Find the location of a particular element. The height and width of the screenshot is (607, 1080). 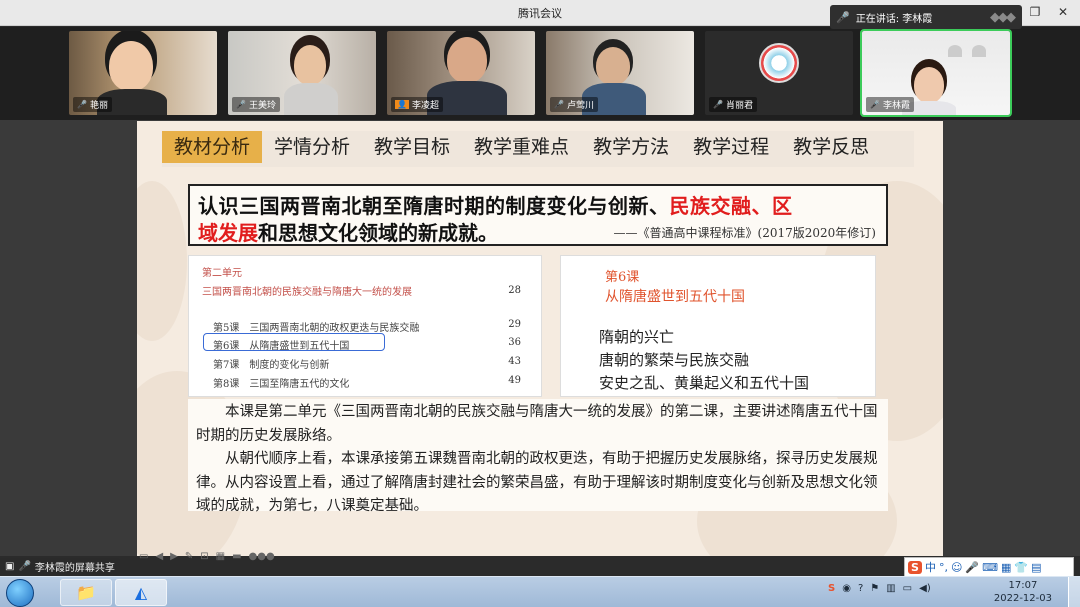

flag-icon: ⚑ is located at coordinates (874, 588).